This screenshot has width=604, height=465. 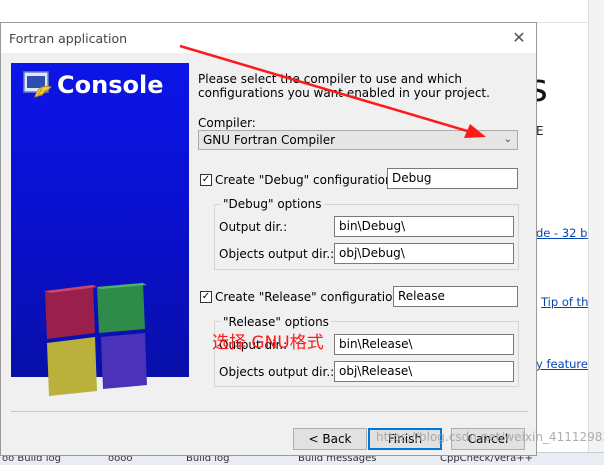 I want to click on background-letter-fragment: E, so click(x=540, y=131).